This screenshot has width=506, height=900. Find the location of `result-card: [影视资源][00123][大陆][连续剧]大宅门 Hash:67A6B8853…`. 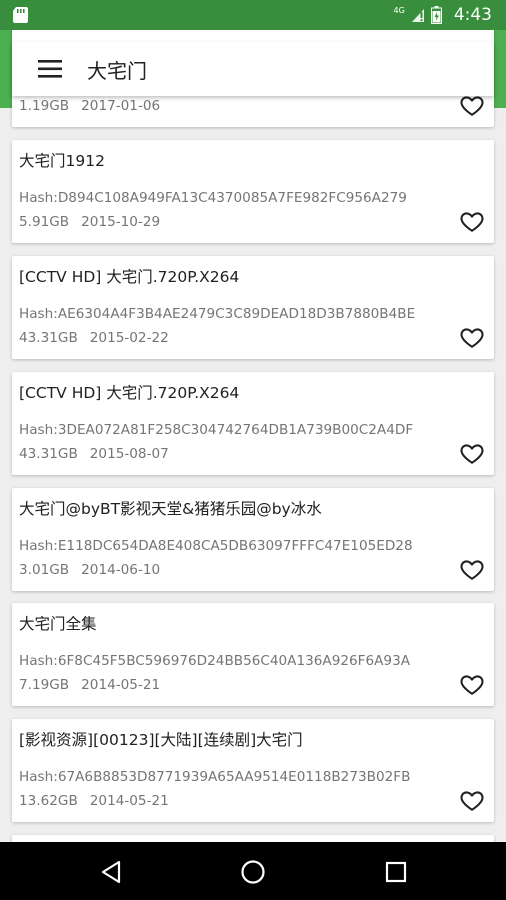

result-card: [影视资源][00123][大陆][连续剧]大宅门 Hash:67A6B8853… is located at coordinates (253, 770).